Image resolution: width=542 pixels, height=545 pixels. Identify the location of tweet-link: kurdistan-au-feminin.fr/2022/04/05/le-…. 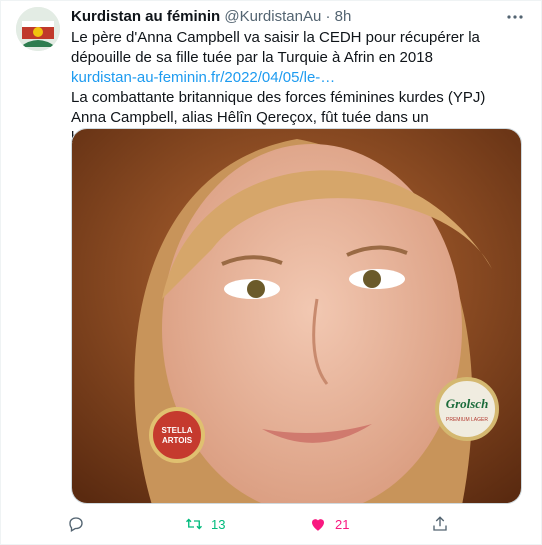
(203, 77).